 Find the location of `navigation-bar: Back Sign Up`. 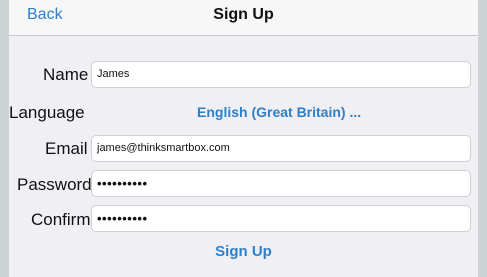

navigation-bar: Back Sign Up is located at coordinates (243, 18).